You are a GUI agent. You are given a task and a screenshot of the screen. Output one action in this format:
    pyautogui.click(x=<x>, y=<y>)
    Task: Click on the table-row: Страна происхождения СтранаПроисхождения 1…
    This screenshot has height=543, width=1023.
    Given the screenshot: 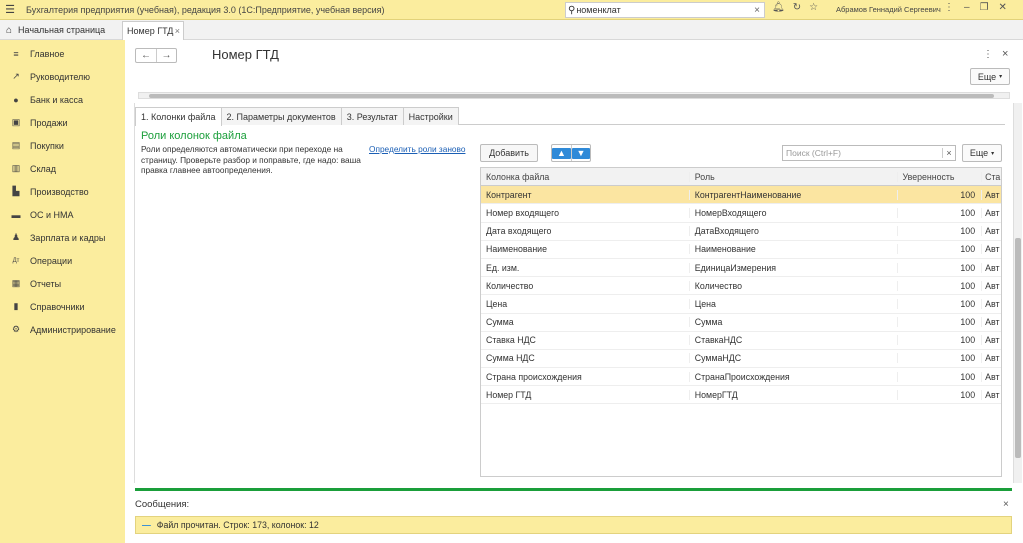 What is the action you would take?
    pyautogui.click(x=741, y=377)
    